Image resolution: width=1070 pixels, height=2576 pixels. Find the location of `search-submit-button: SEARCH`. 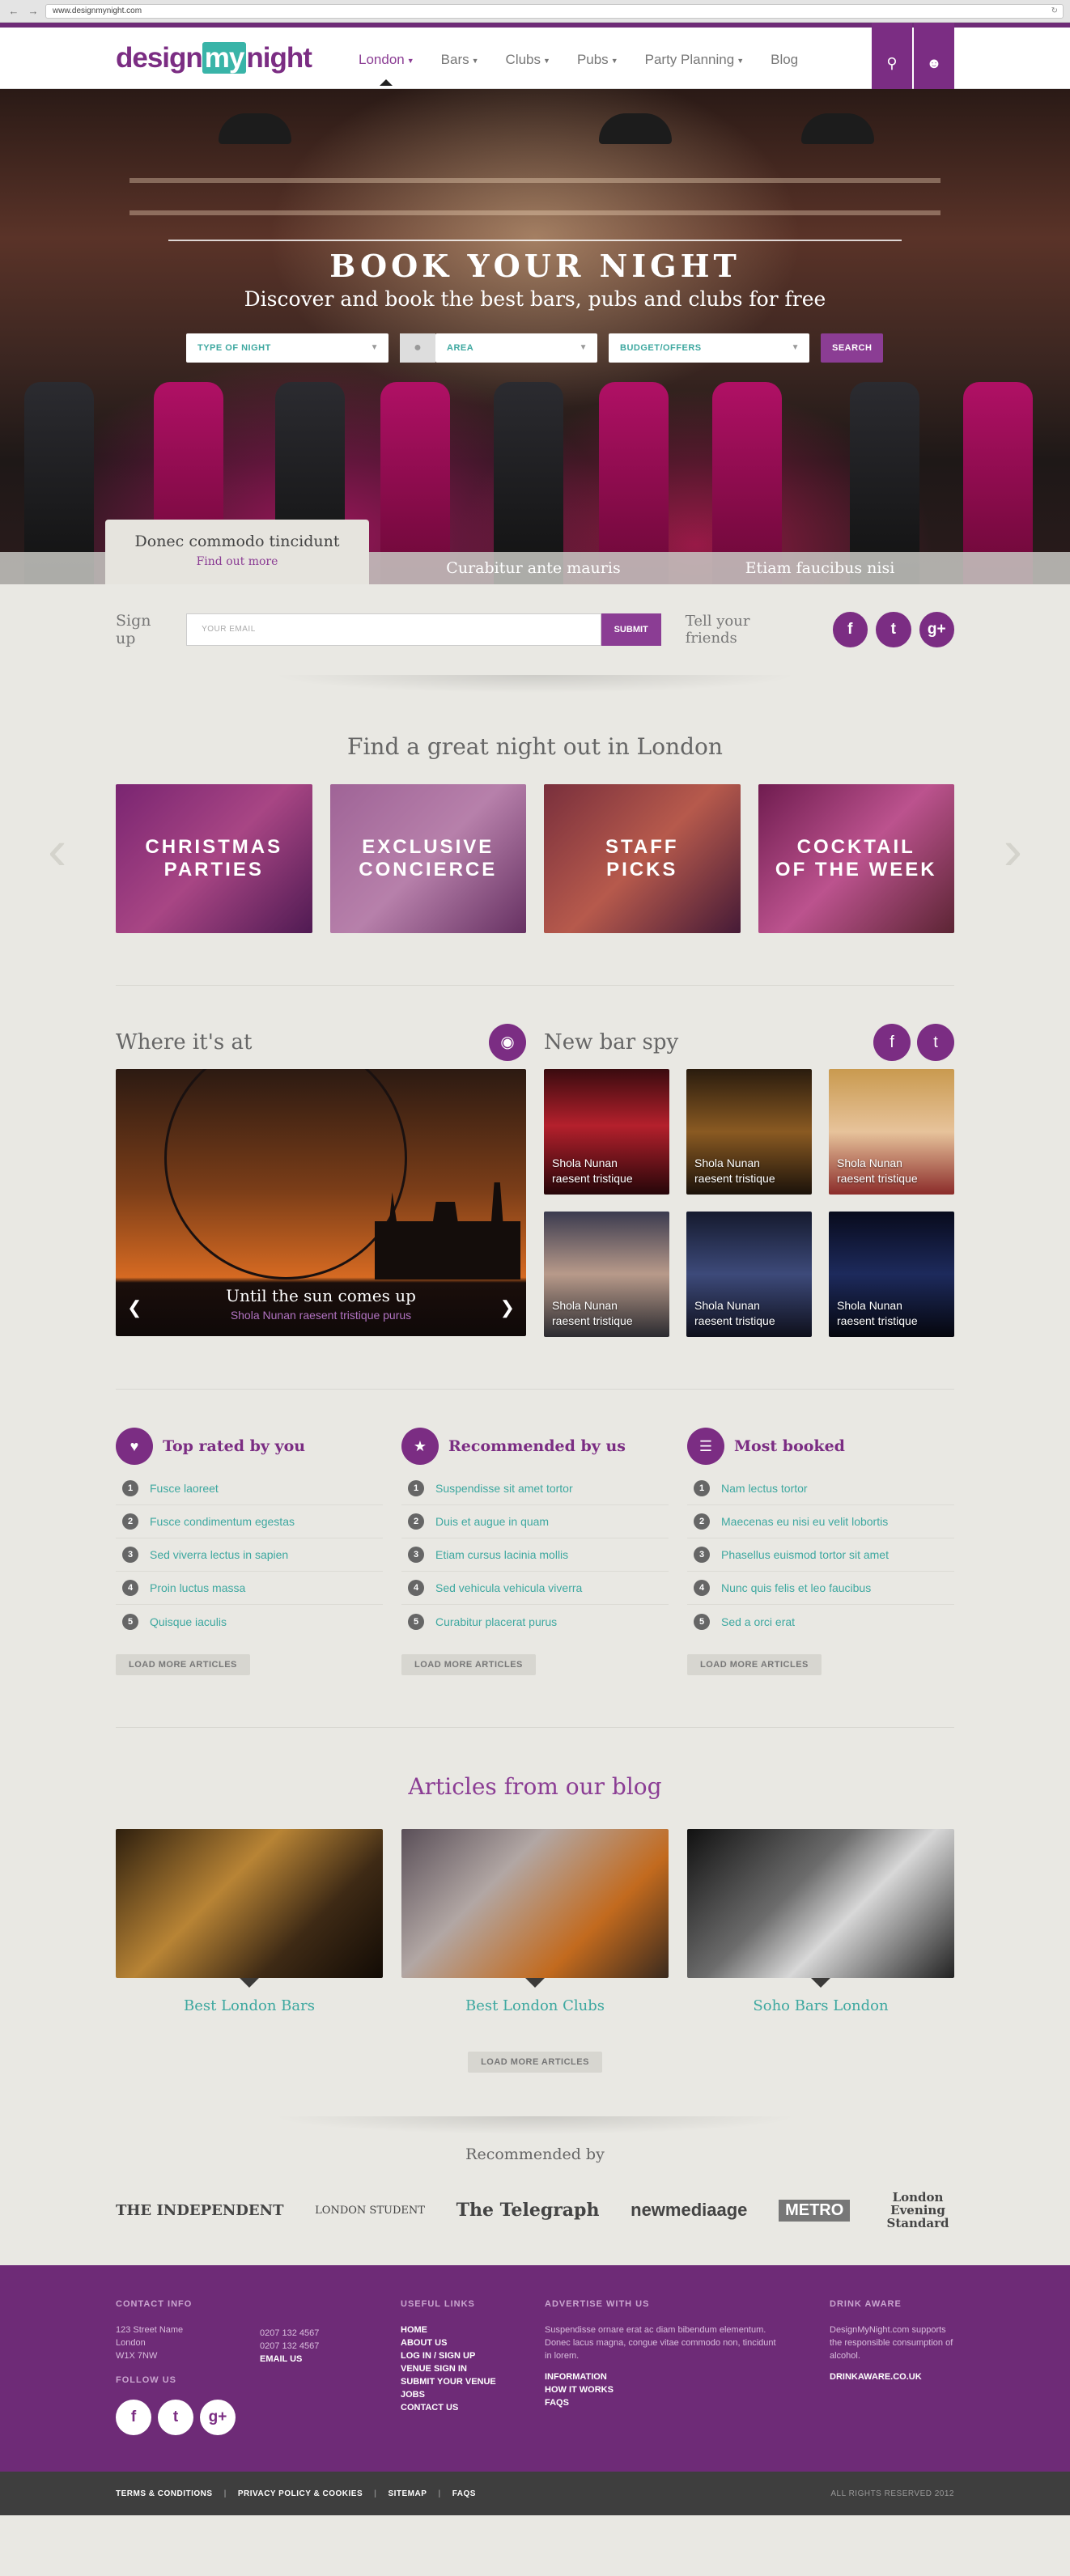

search-submit-button: SEARCH is located at coordinates (852, 348).